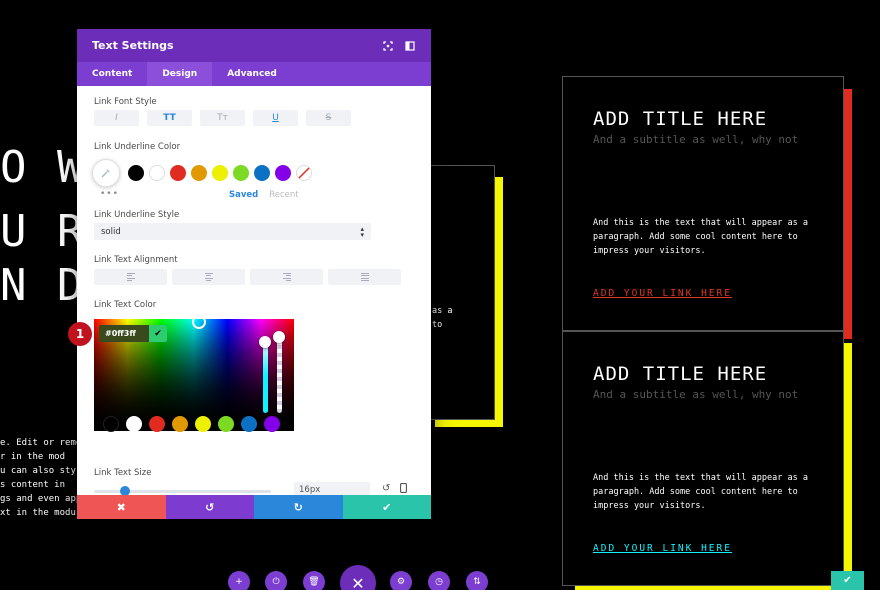 This screenshot has height=590, width=880. I want to click on font-style-buttons: I TT Tт U S, so click(222, 118).